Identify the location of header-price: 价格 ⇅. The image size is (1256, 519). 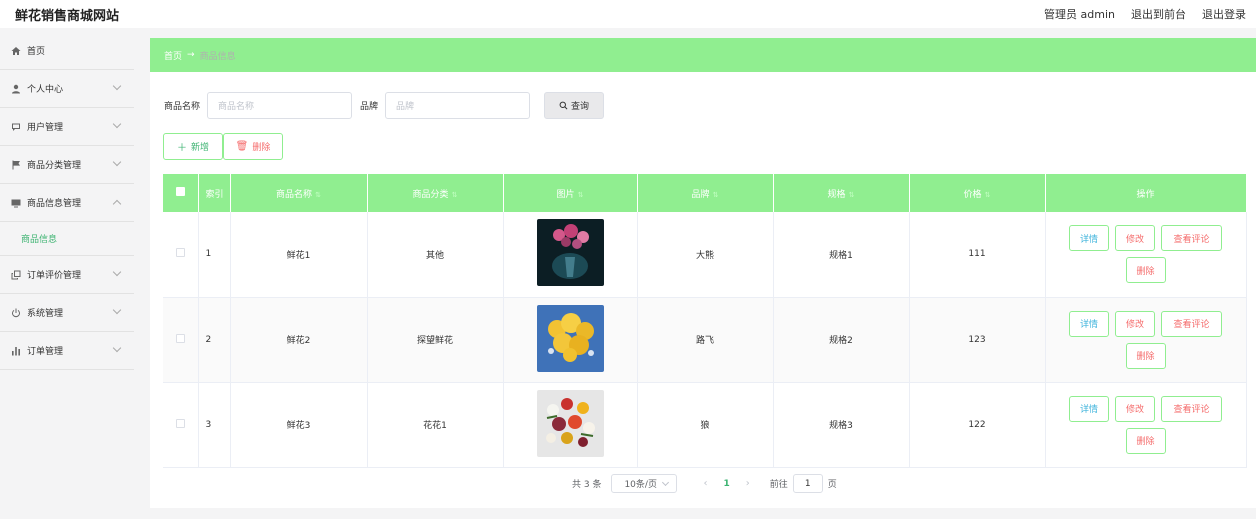
(977, 193).